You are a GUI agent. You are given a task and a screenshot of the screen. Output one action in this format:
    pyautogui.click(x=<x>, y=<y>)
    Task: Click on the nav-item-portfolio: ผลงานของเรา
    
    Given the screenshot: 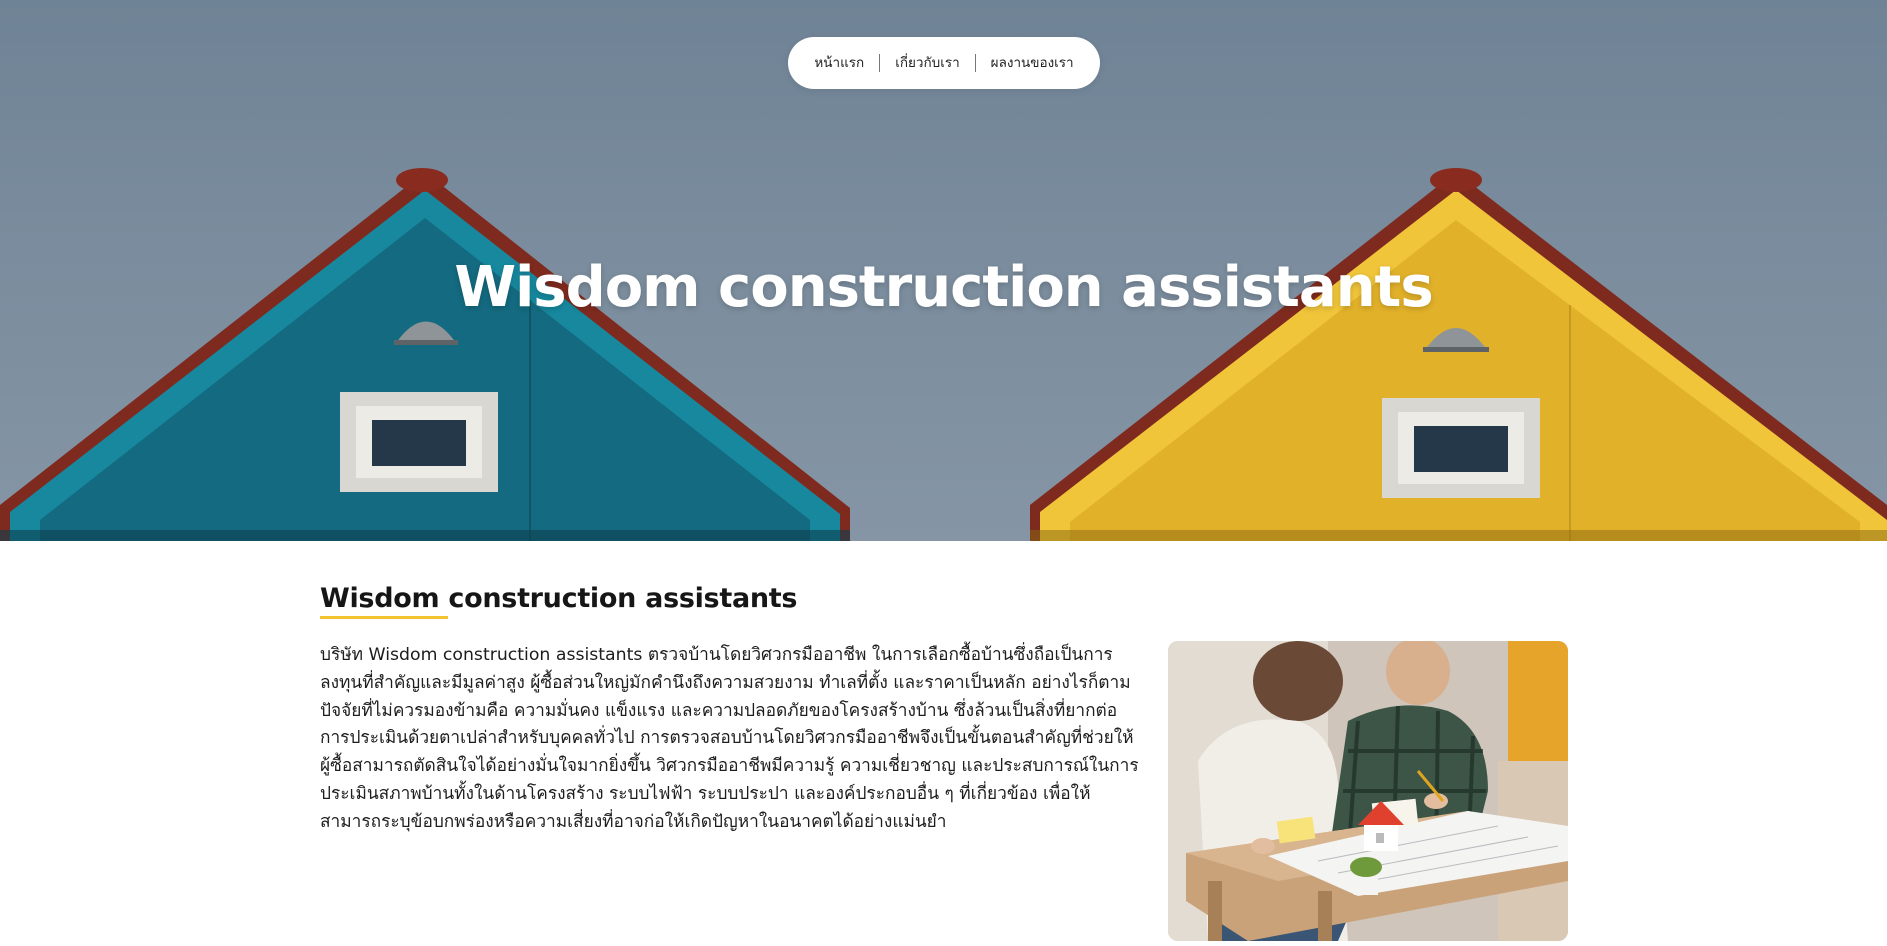 What is the action you would take?
    pyautogui.click(x=1032, y=63)
    